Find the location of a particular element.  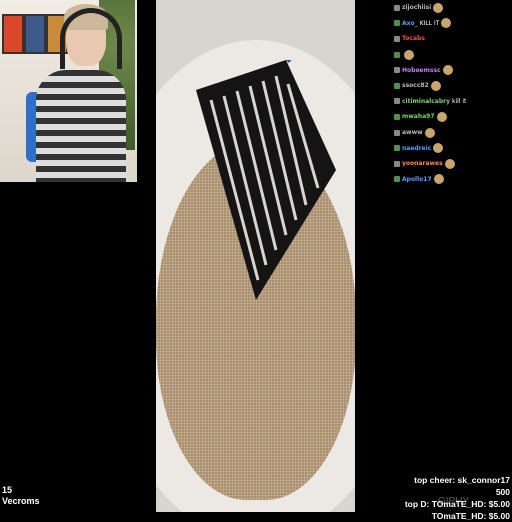

streamer-shirt is located at coordinates (81, 126).